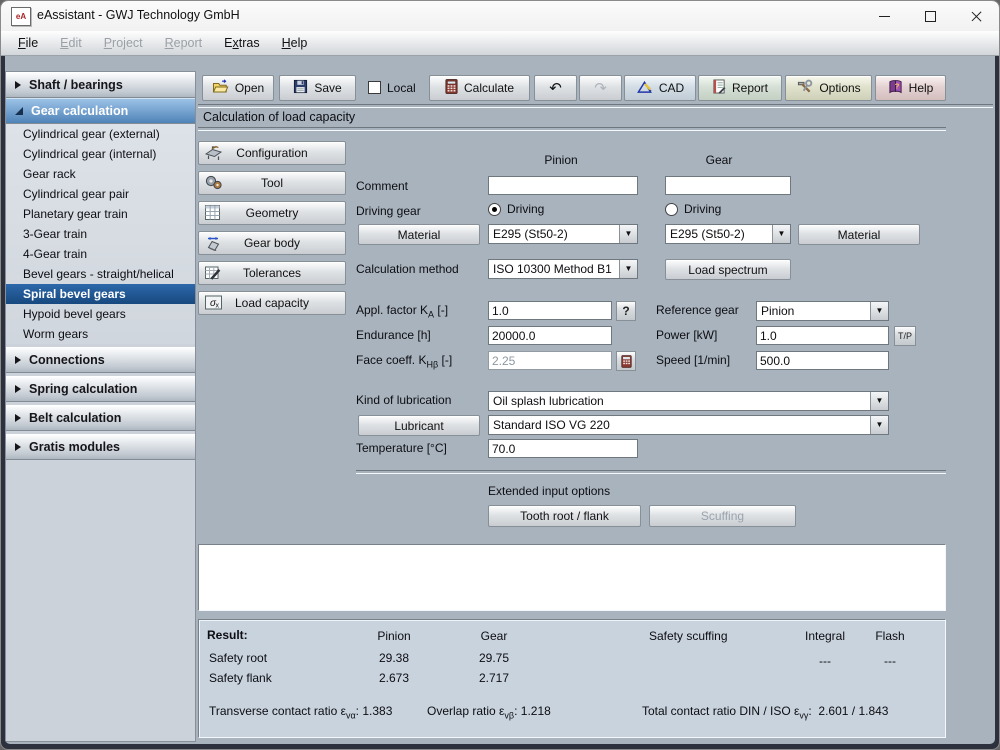 This screenshot has height=750, width=1000. I want to click on comment-pinion-input, so click(563, 185).